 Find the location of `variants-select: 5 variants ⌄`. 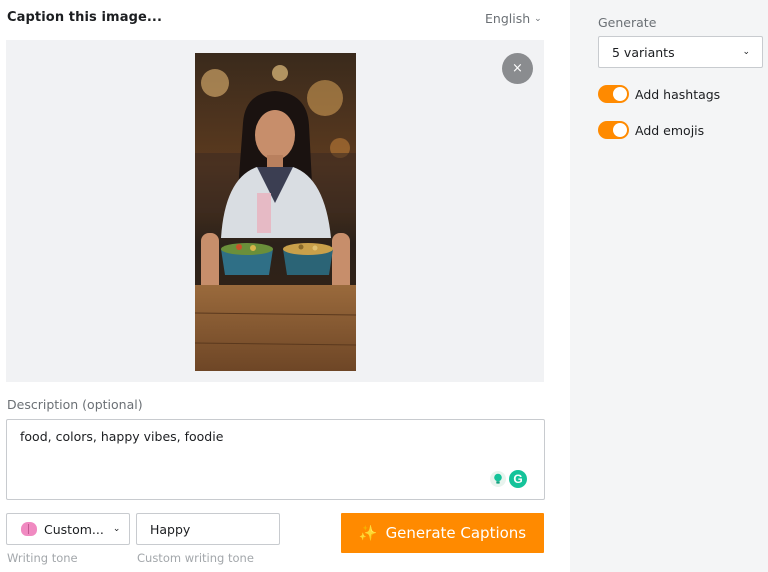

variants-select: 5 variants ⌄ is located at coordinates (680, 52).